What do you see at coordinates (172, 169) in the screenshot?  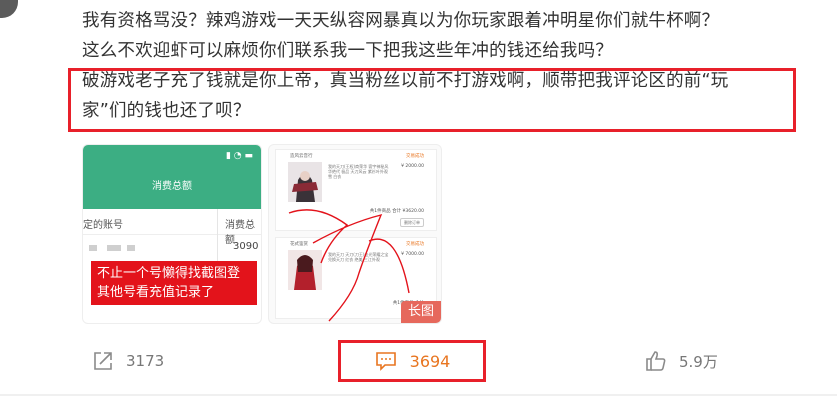 I see `app-header: ▮ ◔ ▬ 消费总额` at bounding box center [172, 169].